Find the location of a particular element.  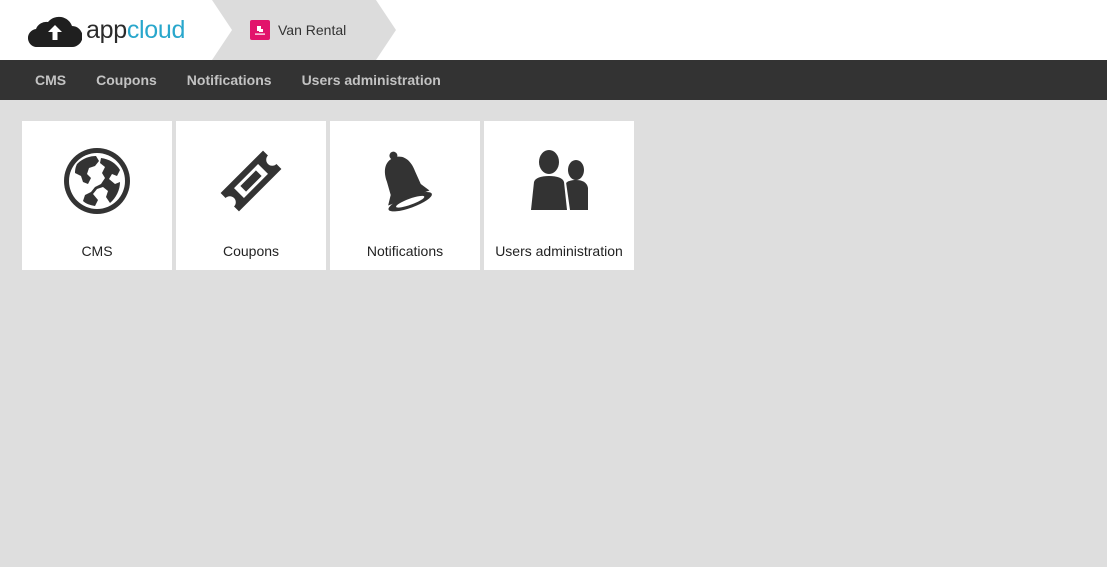

tile-label: Coupons is located at coordinates (251, 251).